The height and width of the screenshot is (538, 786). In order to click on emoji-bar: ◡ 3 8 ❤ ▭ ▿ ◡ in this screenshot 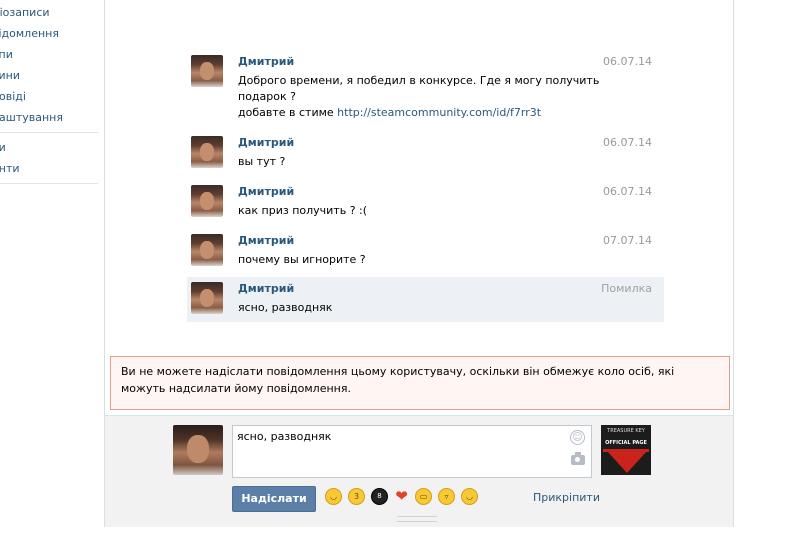, I will do `click(404, 497)`.